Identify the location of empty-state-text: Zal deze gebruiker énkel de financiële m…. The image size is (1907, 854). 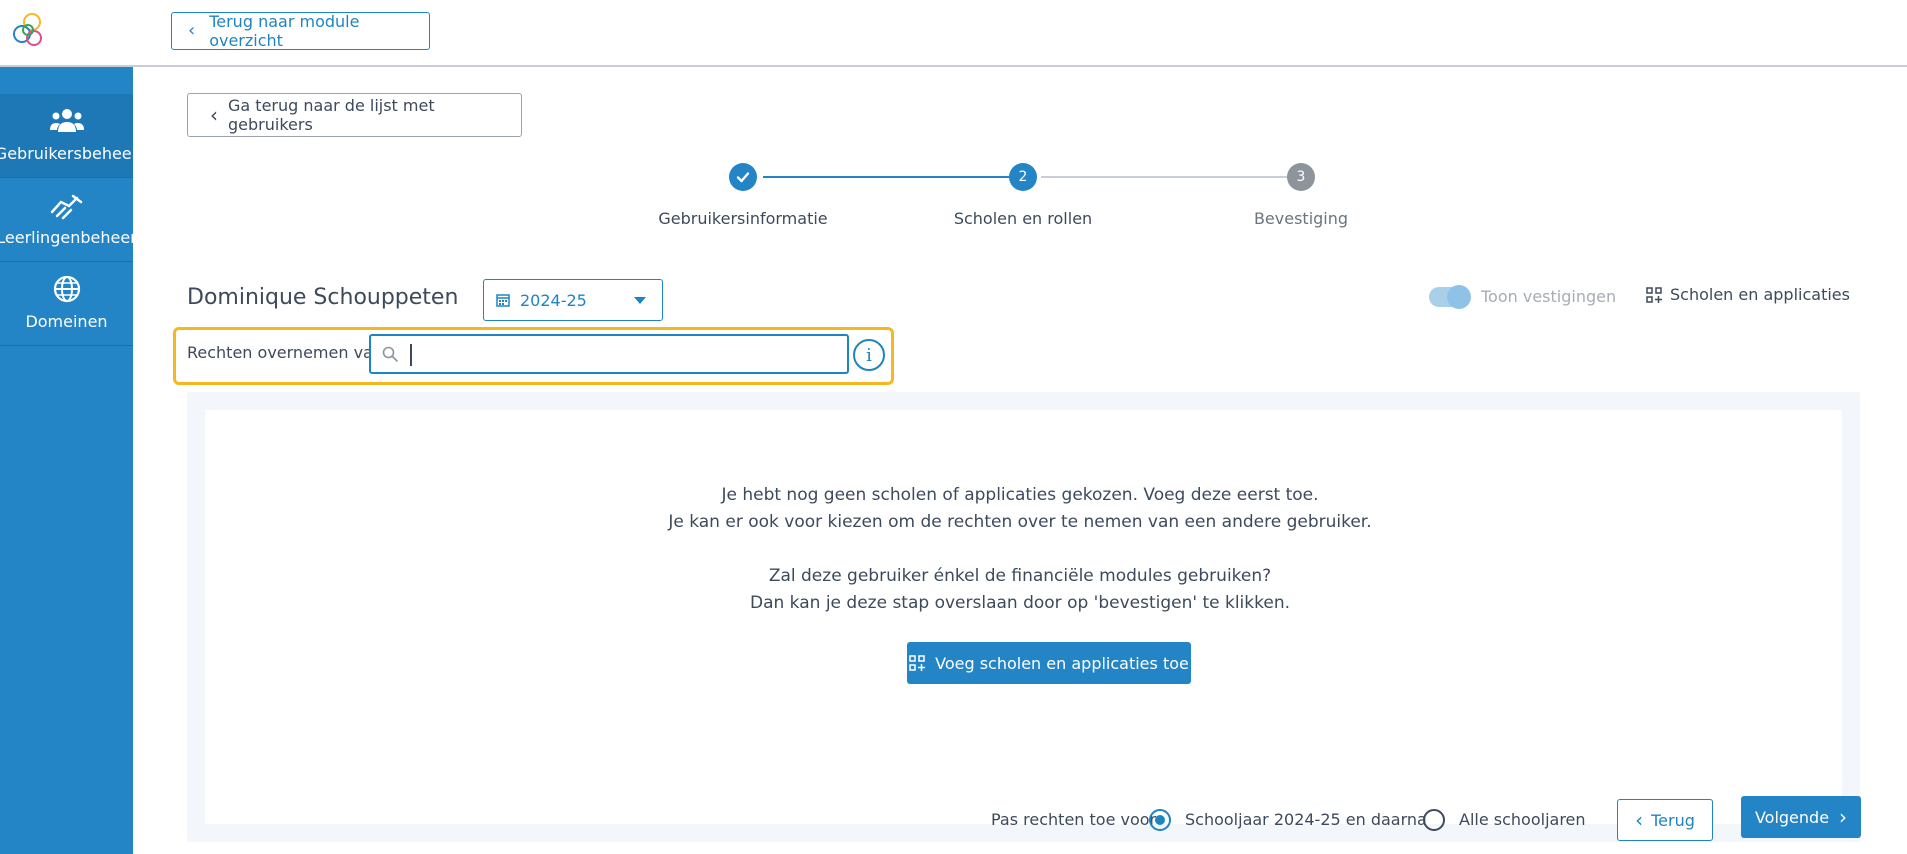
(1020, 576).